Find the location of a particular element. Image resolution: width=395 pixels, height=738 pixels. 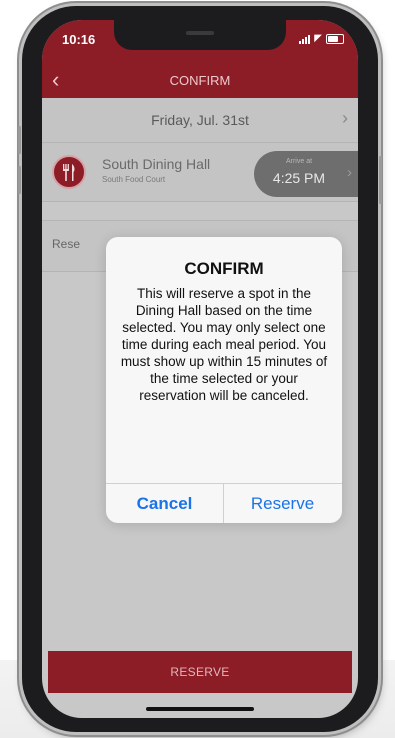

dialog-title: CONFIRM is located at coordinates (224, 268).